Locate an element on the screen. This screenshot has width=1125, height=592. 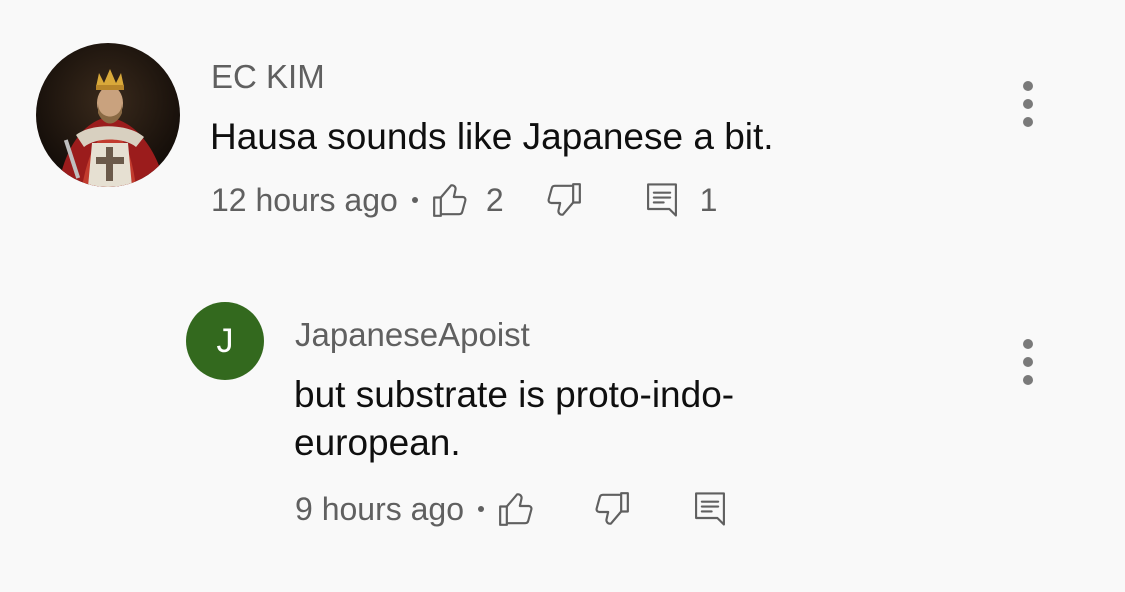
reply-text: but substrate is proto-indo- european. is located at coordinates (514, 419).